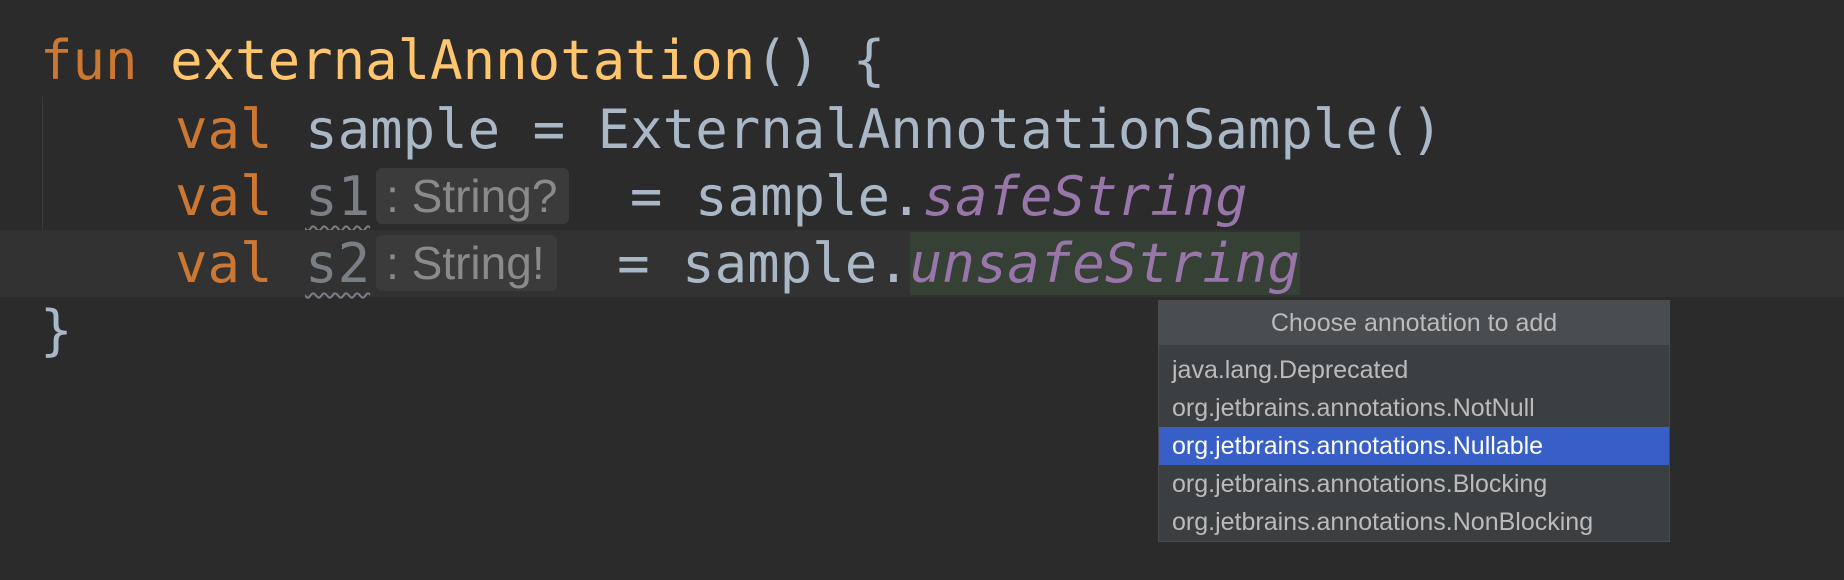 The image size is (1844, 580). What do you see at coordinates (89, 60) in the screenshot?
I see `keyword-fun: fun` at bounding box center [89, 60].